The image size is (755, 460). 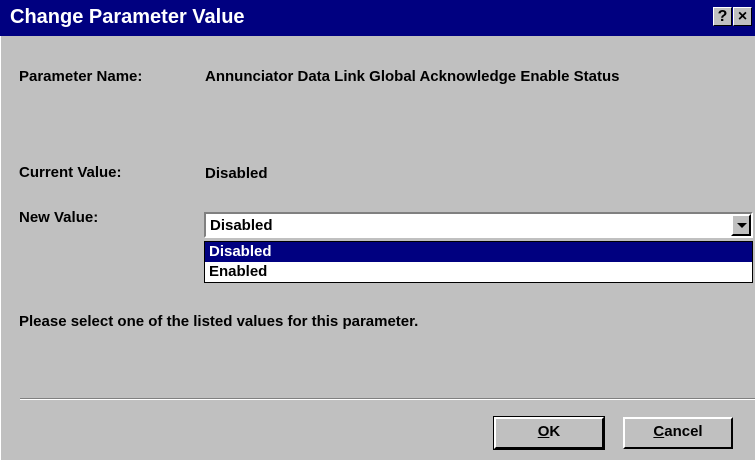 What do you see at coordinates (741, 225) in the screenshot?
I see `dropdown-arrow-icon` at bounding box center [741, 225].